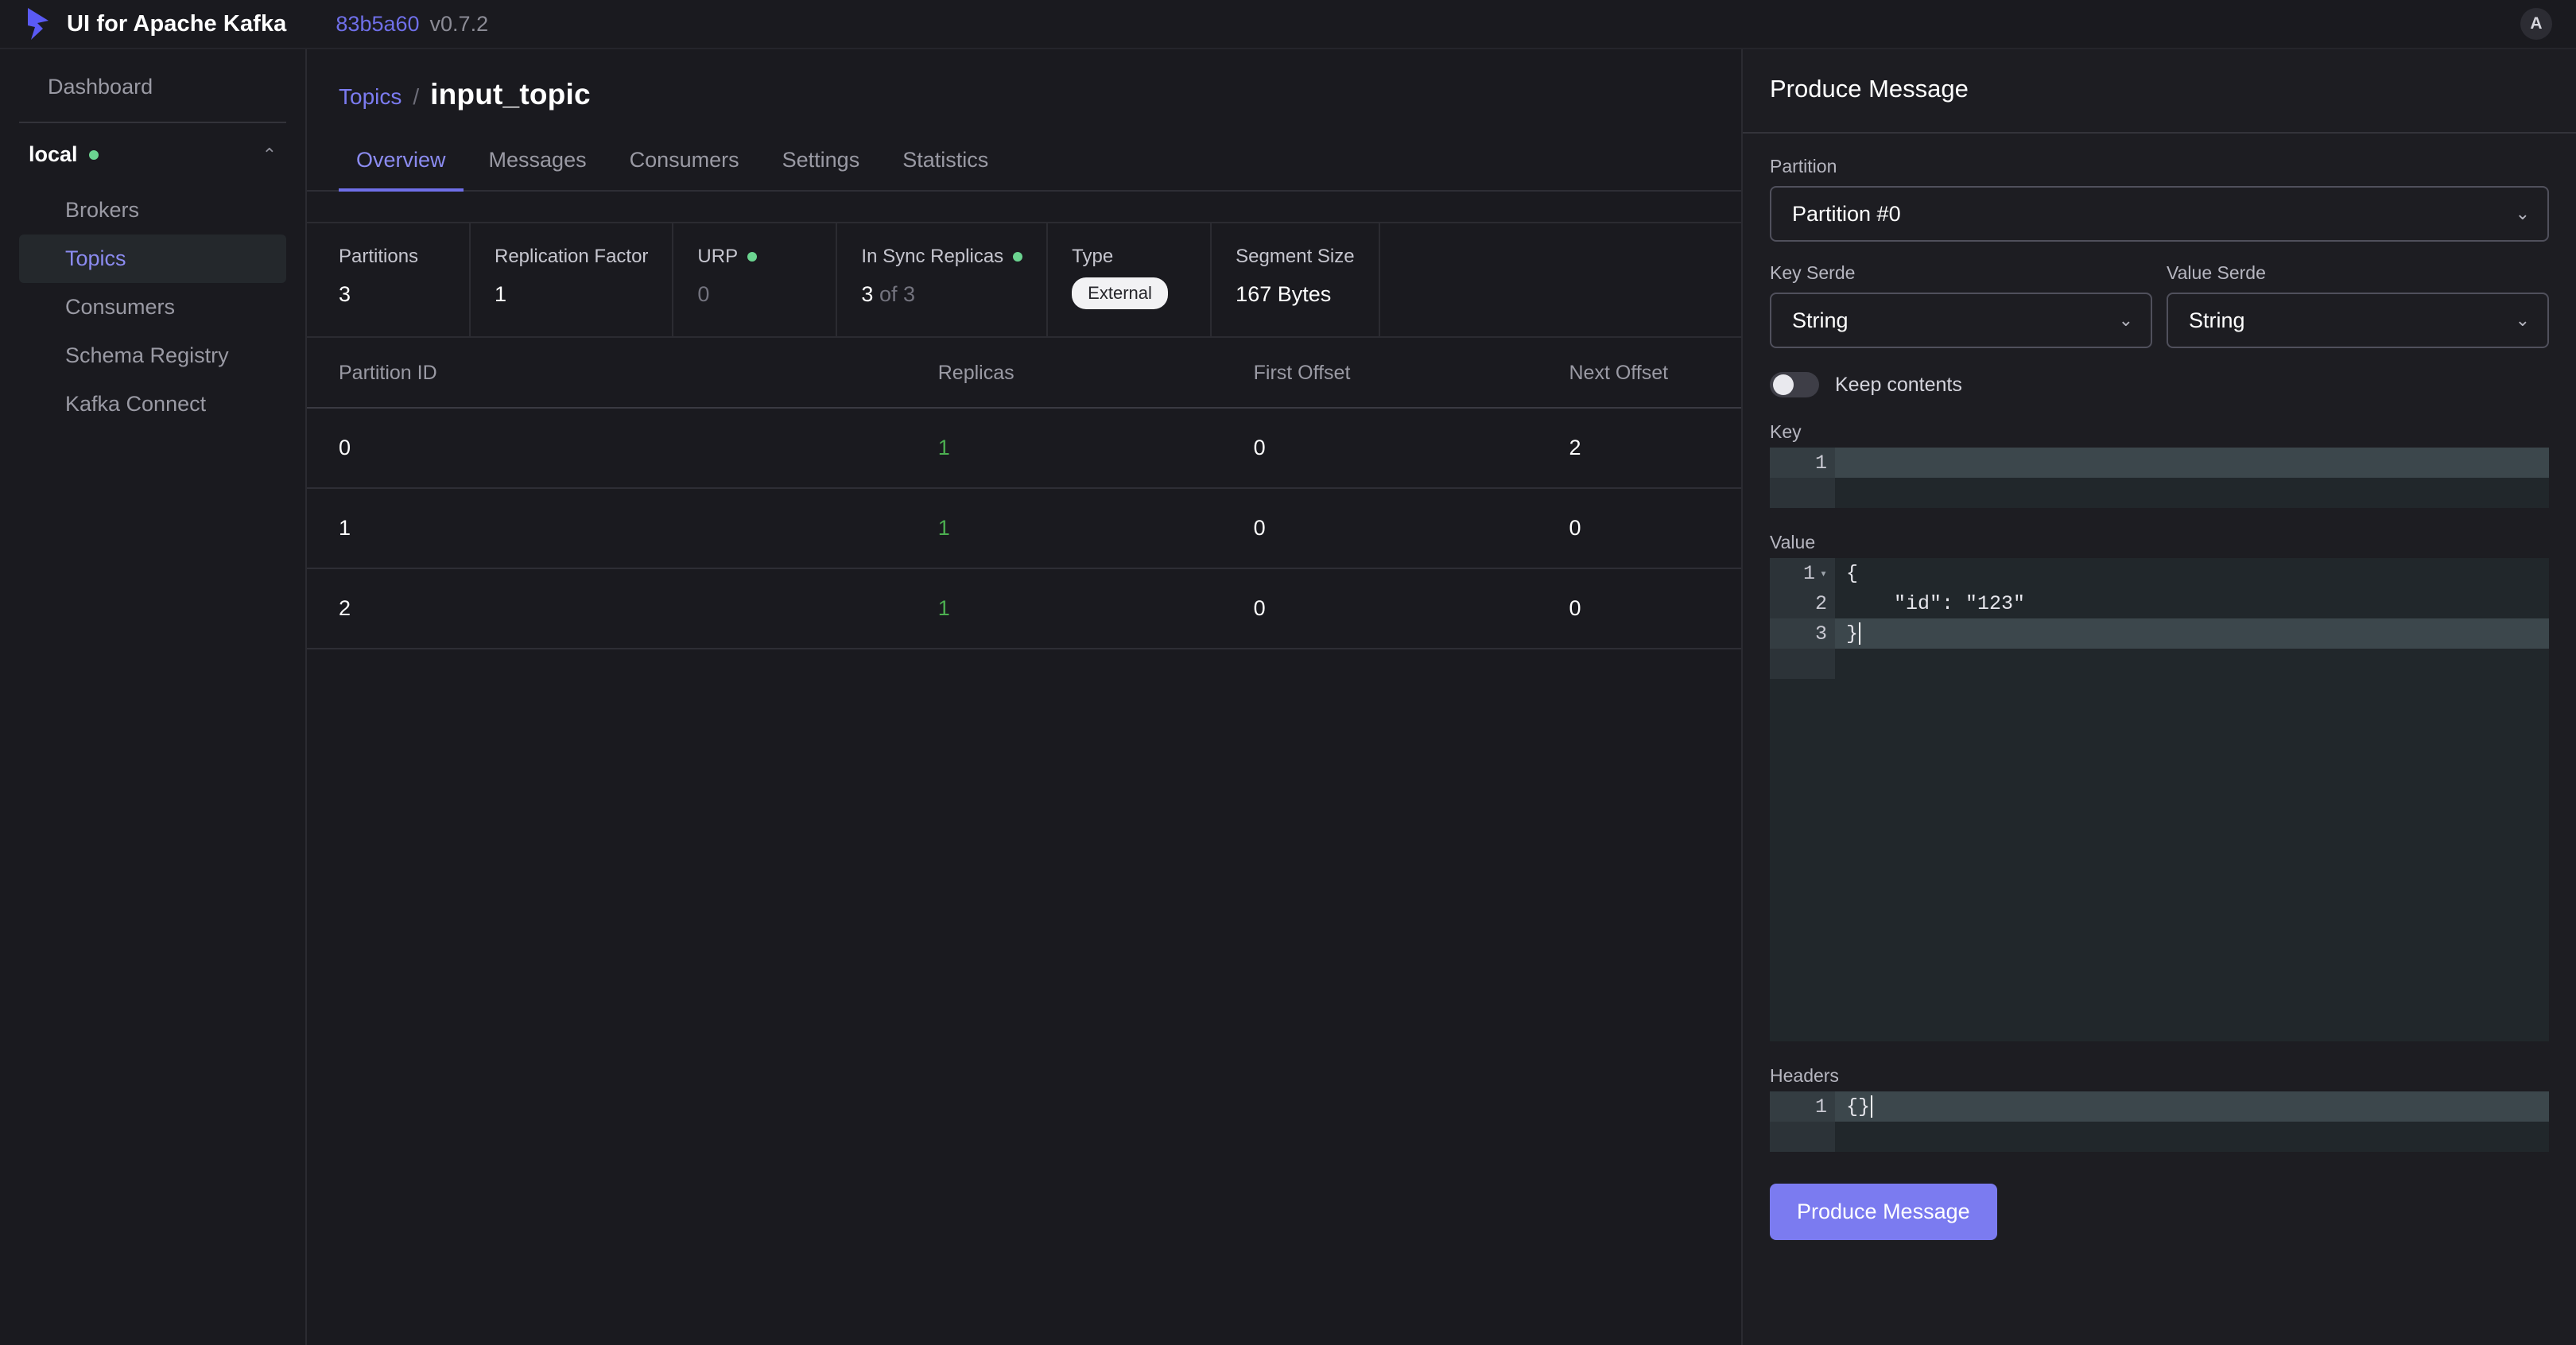 This screenshot has height=1345, width=2576. Describe the element at coordinates (377, 24) in the screenshot. I see `commit-hash: 83b5a60` at that location.